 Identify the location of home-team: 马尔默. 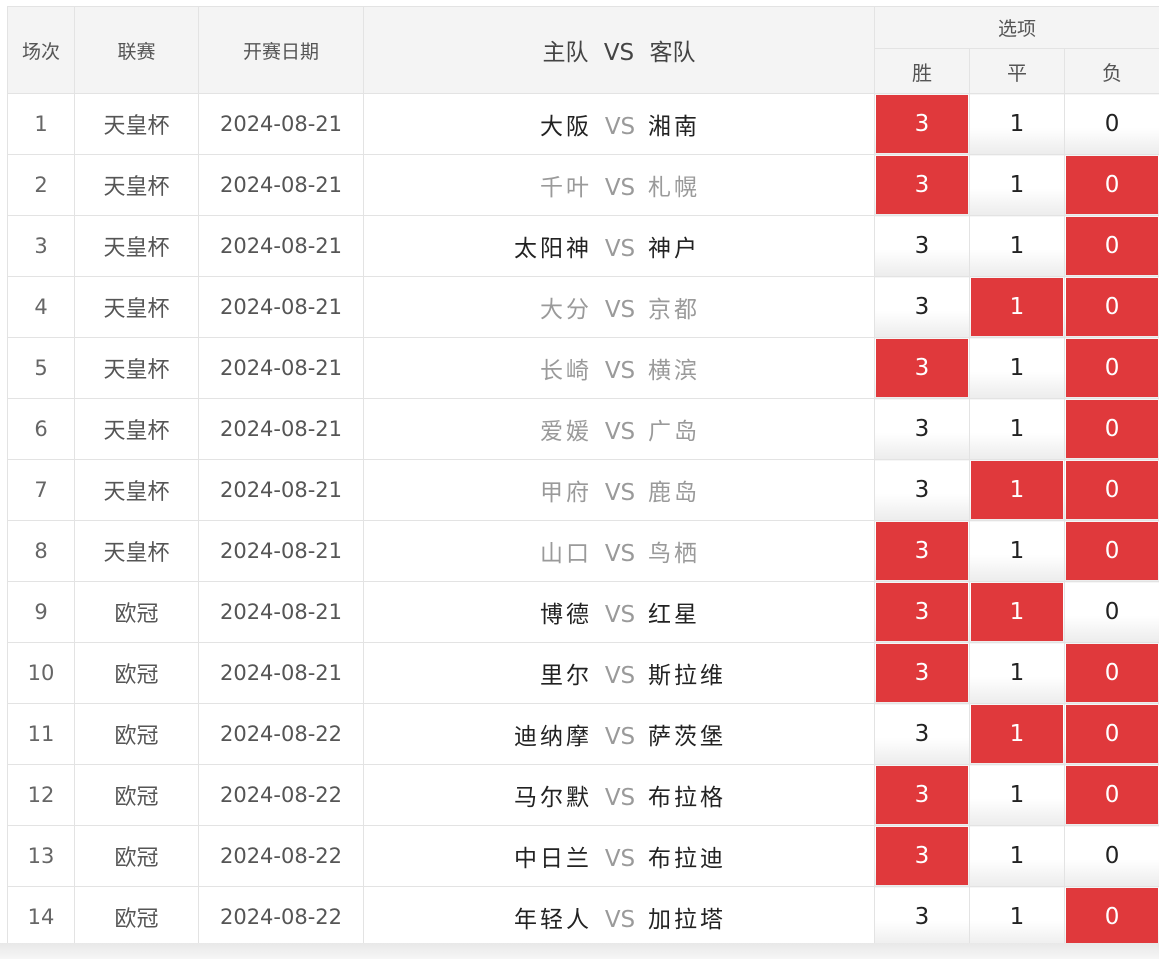
(553, 798).